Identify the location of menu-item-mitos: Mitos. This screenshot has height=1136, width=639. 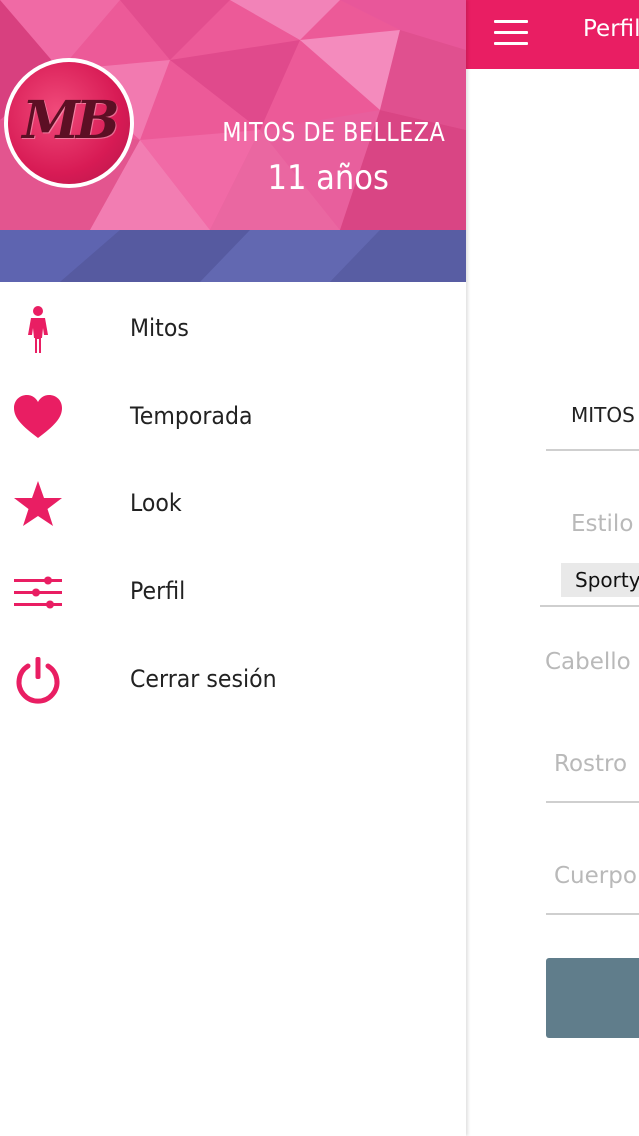
(233, 328).